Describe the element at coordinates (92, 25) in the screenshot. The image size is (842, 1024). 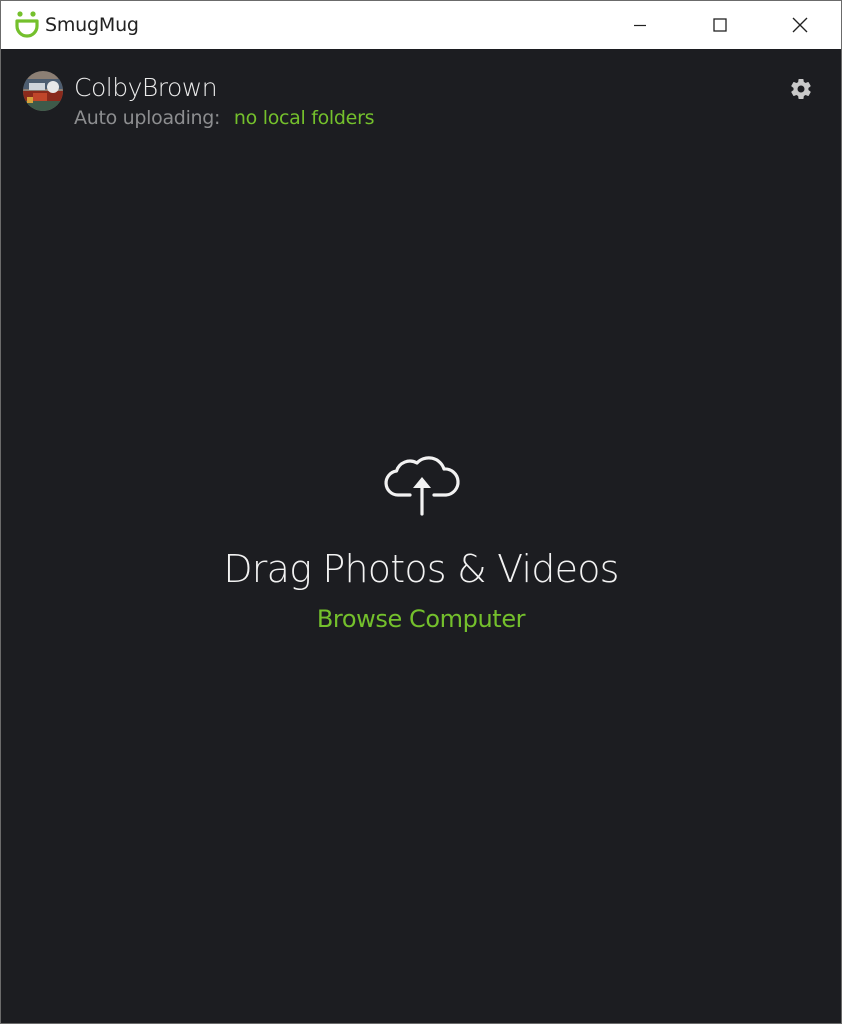
I see `app-title: SmugMug` at that location.